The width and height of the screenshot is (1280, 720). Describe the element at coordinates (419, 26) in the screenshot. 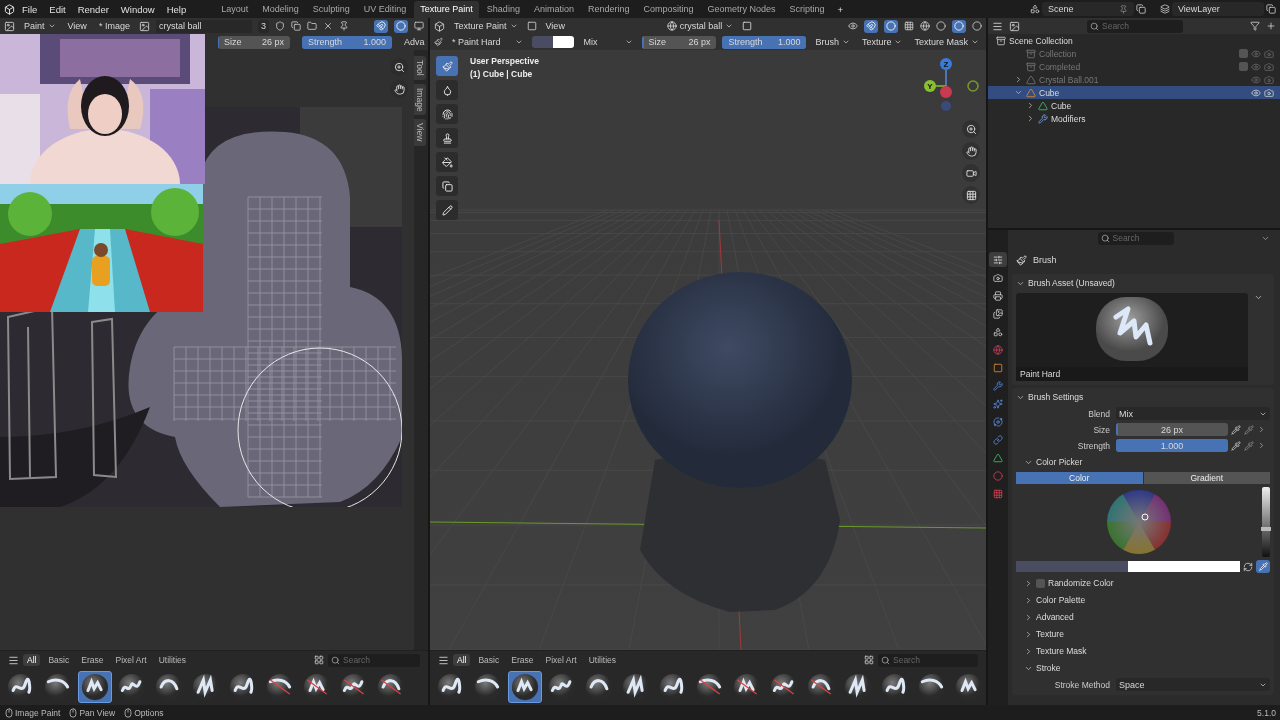

I see `display-icon` at that location.